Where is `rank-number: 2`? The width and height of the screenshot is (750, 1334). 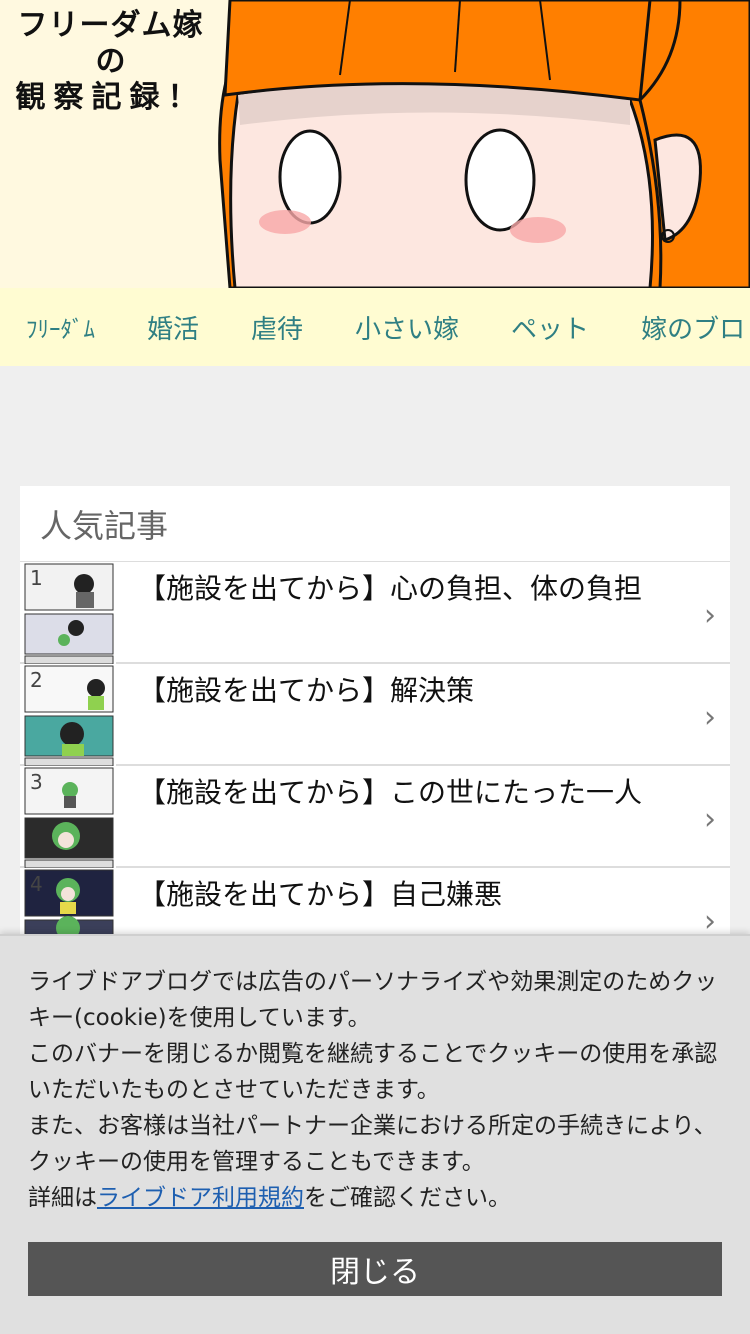
rank-number: 2 is located at coordinates (36, 680).